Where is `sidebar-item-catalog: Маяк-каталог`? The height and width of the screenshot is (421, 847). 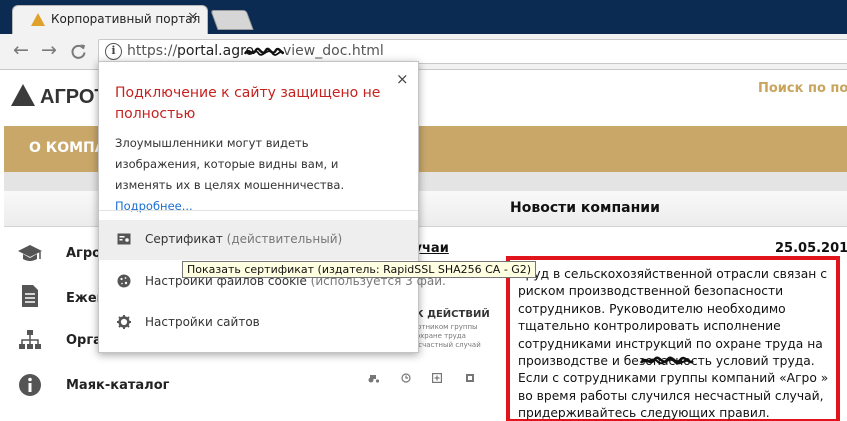
sidebar-item-catalog: Маяк-каталог is located at coordinates (117, 385).